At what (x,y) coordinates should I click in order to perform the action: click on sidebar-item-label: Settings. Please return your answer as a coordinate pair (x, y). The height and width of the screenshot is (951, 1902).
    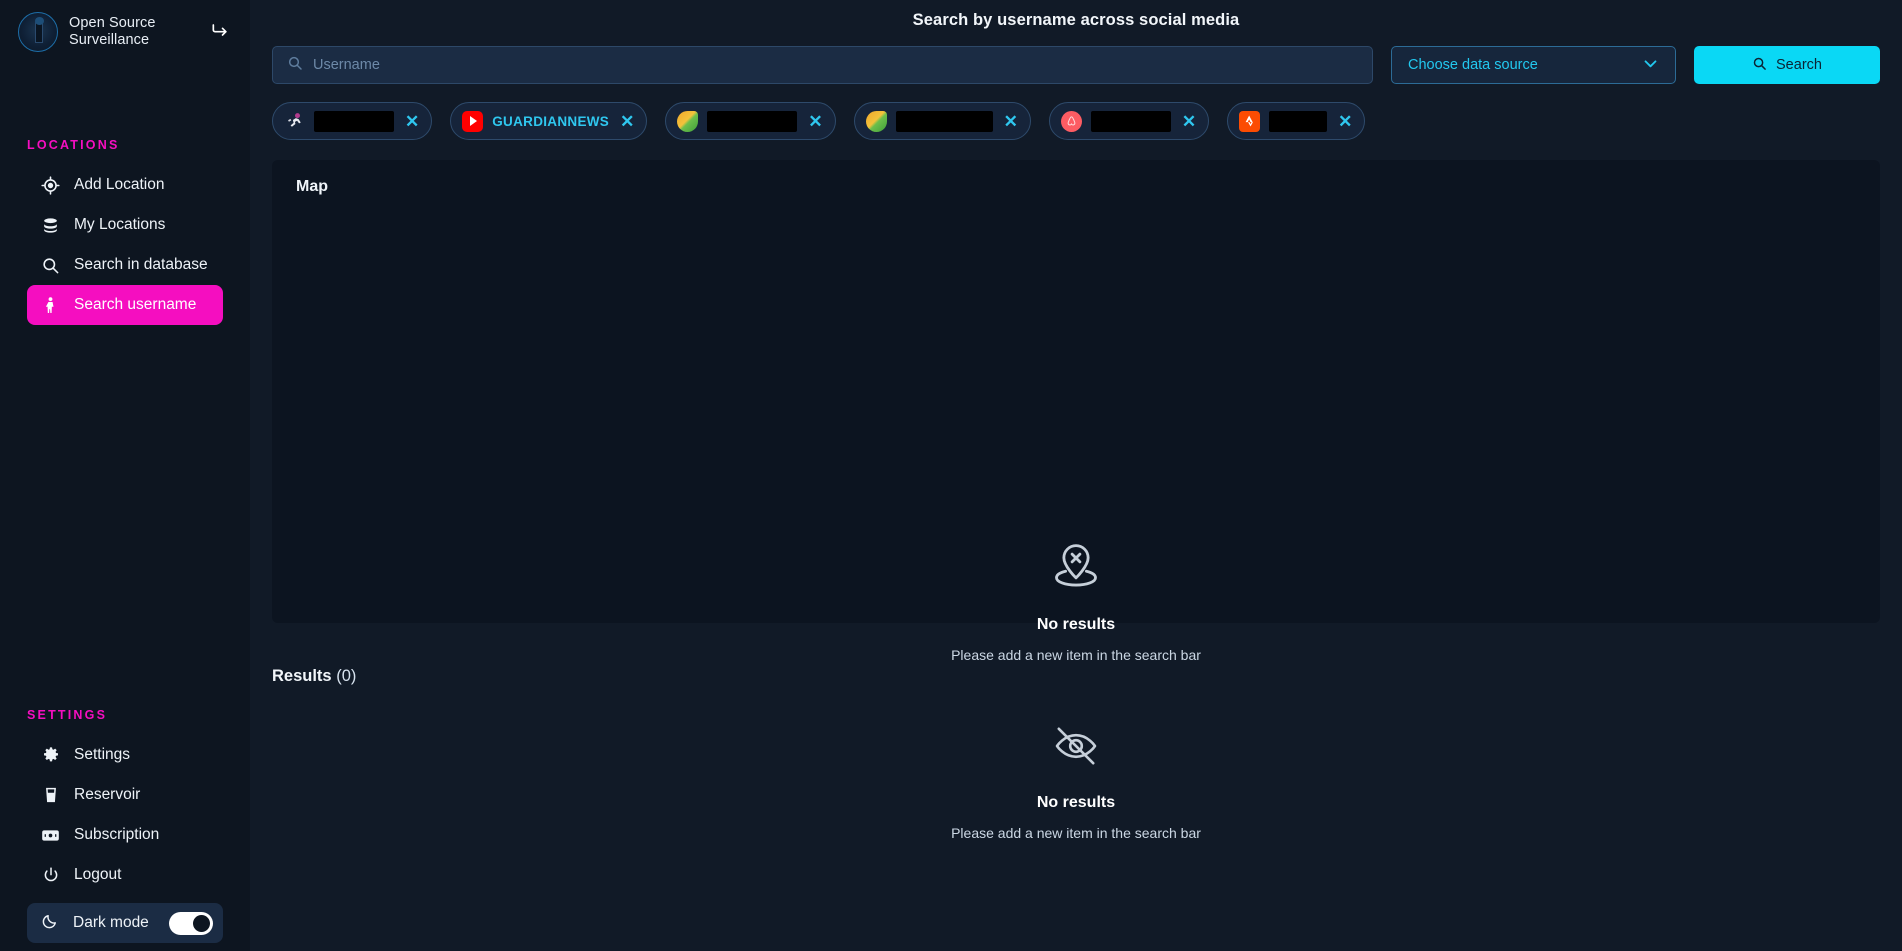
    Looking at the image, I should click on (102, 754).